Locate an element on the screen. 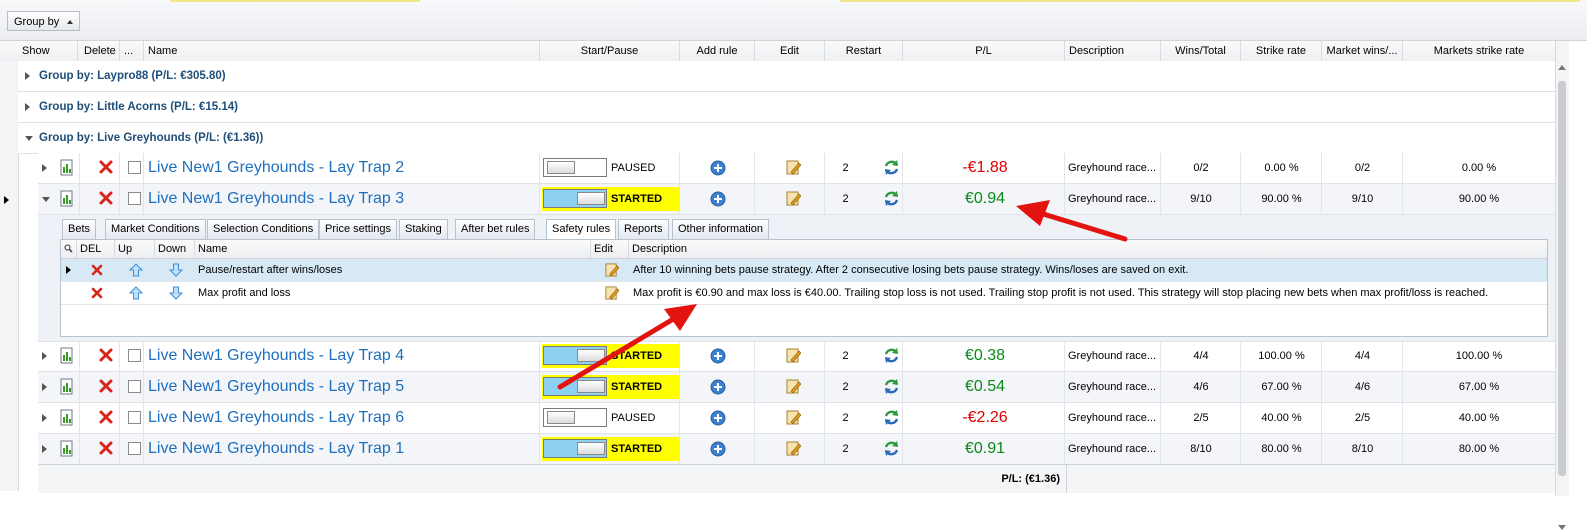 This screenshot has width=1587, height=530. col-del: DEL is located at coordinates (96, 249).